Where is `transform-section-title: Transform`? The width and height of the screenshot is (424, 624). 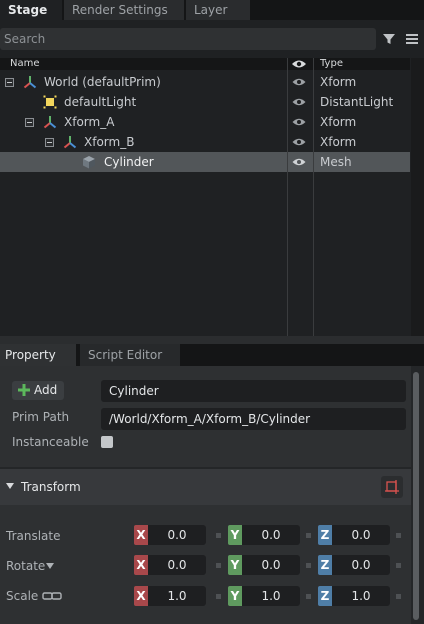 transform-section-title: Transform is located at coordinates (51, 487).